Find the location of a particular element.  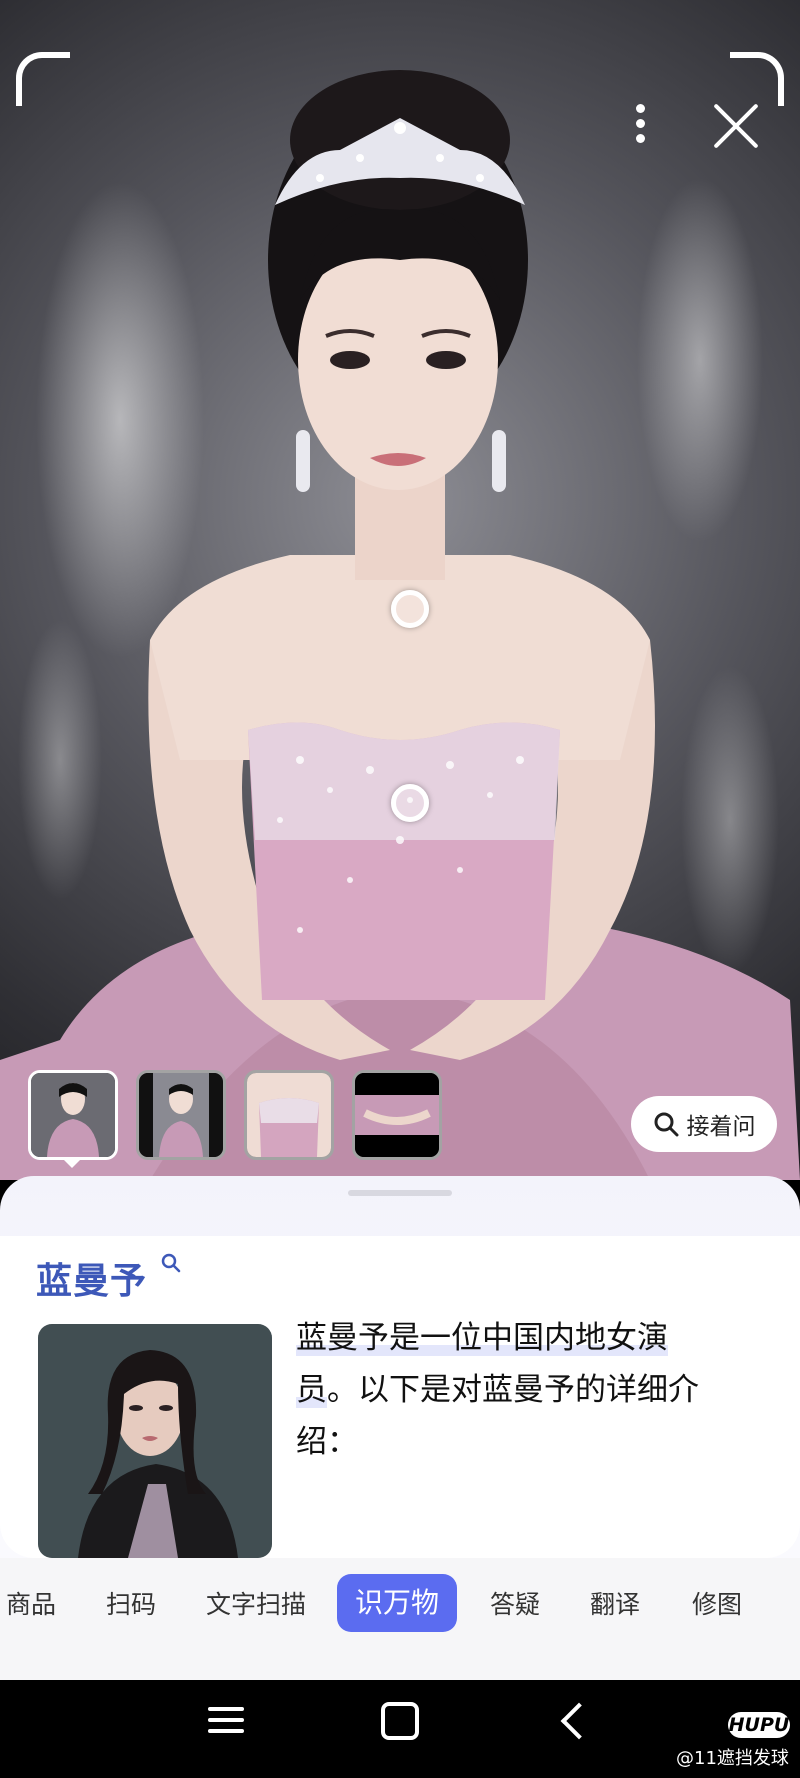

thumbnail-full-portrait is located at coordinates (73, 1115).